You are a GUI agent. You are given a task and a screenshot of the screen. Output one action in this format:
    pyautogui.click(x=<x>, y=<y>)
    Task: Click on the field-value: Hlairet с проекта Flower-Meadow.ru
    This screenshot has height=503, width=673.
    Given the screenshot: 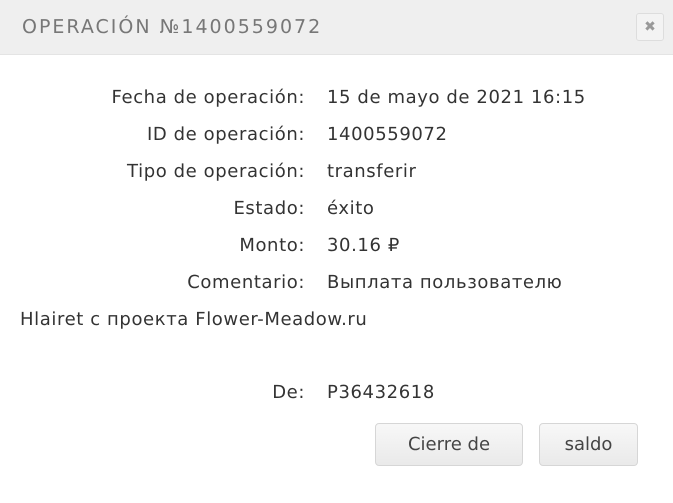 What is the action you would take?
    pyautogui.click(x=194, y=320)
    